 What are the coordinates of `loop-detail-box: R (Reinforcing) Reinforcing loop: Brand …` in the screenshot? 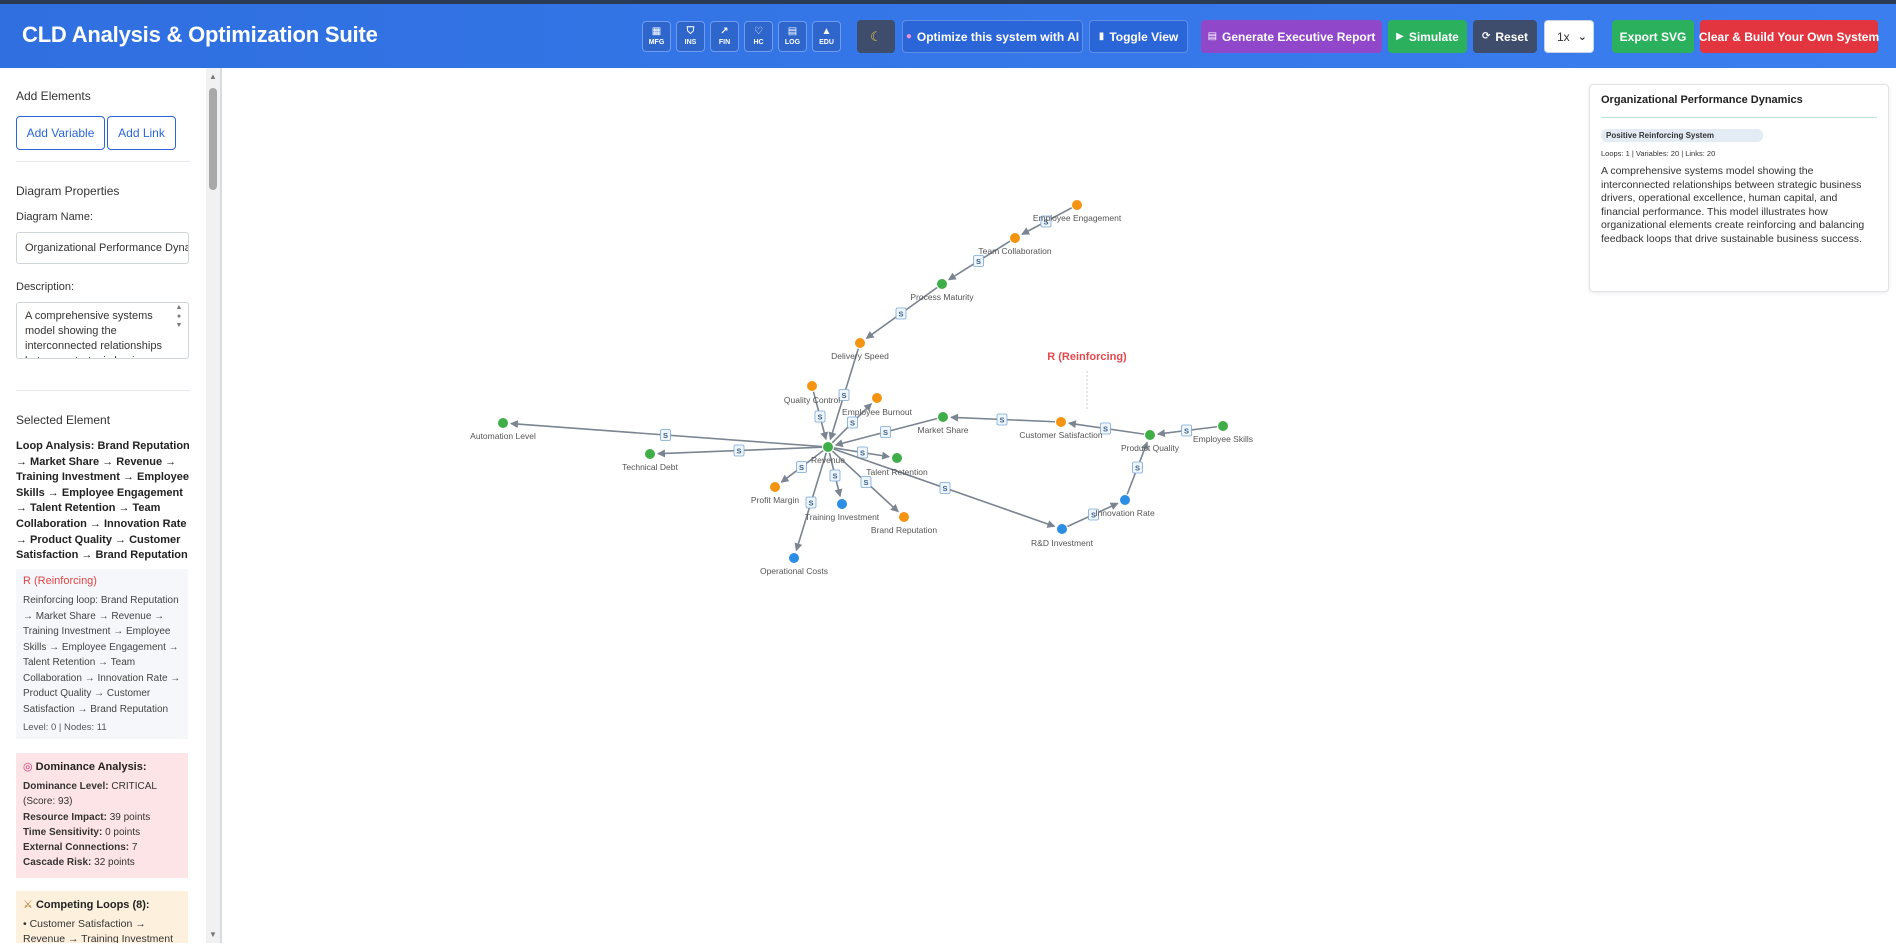 It's located at (102, 654).